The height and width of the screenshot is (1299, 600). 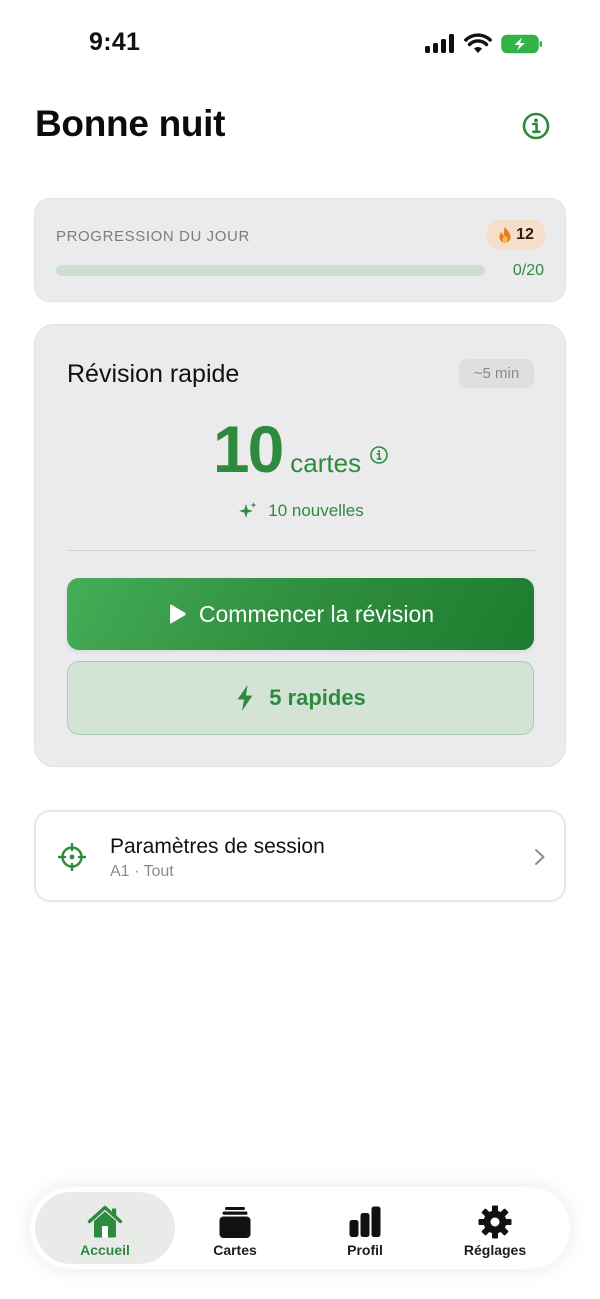 I want to click on home-icon, so click(x=105, y=1221).